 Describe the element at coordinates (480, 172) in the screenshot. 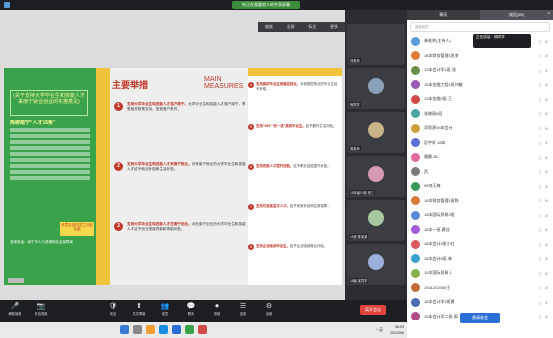

I see `member-row: 西 ▯ ⊘` at that location.